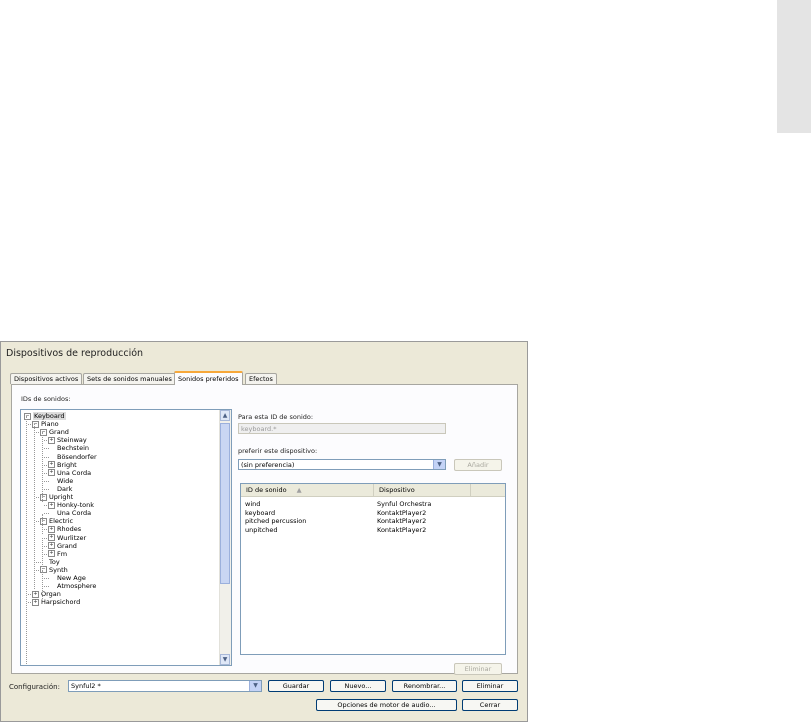  I want to click on tab-manual-sound-sets: Sets de sonidos manuales, so click(129, 378).